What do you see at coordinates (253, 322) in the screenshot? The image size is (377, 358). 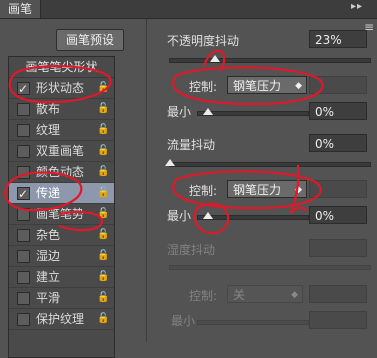 I see `wetness-min-slider` at bounding box center [253, 322].